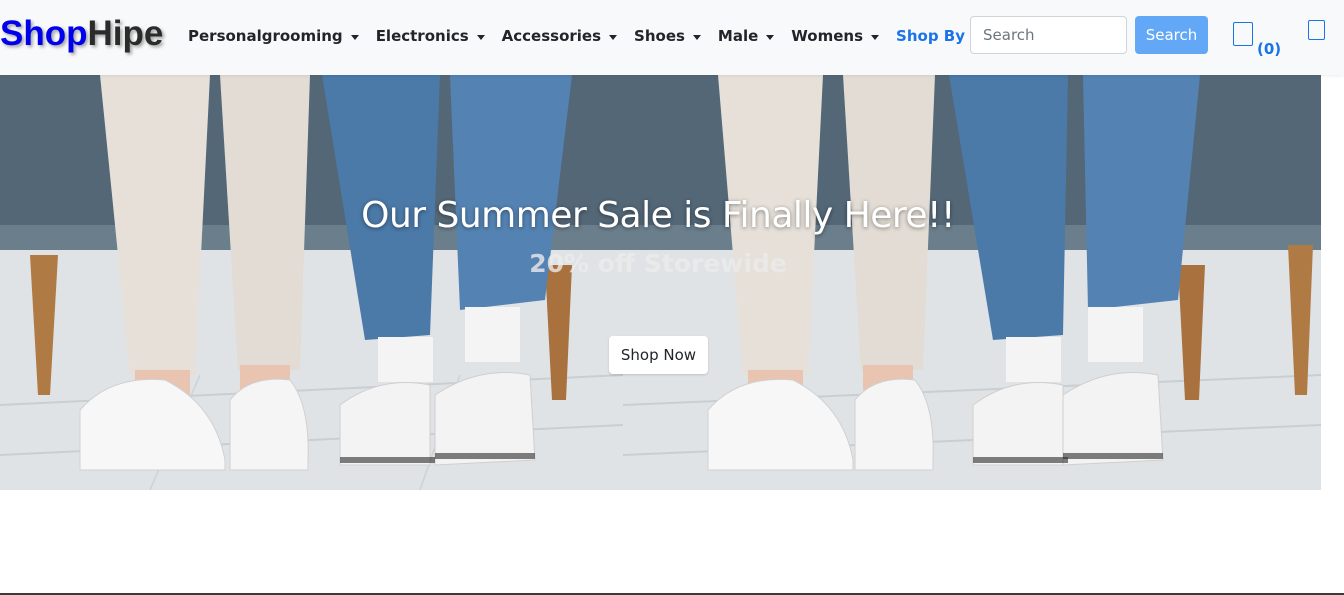 This screenshot has width=1344, height=595. Describe the element at coordinates (1048, 35) in the screenshot. I see `search-input` at that location.